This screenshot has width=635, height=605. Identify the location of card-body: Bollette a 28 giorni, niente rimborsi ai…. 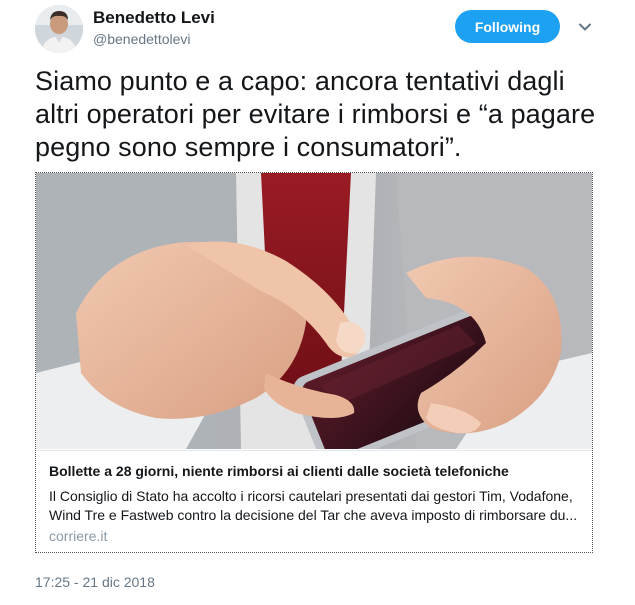
(314, 501).